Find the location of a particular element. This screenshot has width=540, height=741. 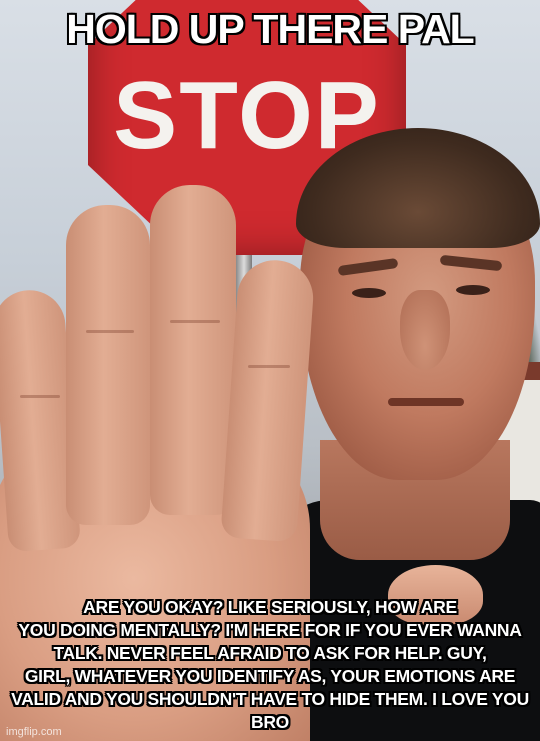

ring-finger is located at coordinates (108, 365).